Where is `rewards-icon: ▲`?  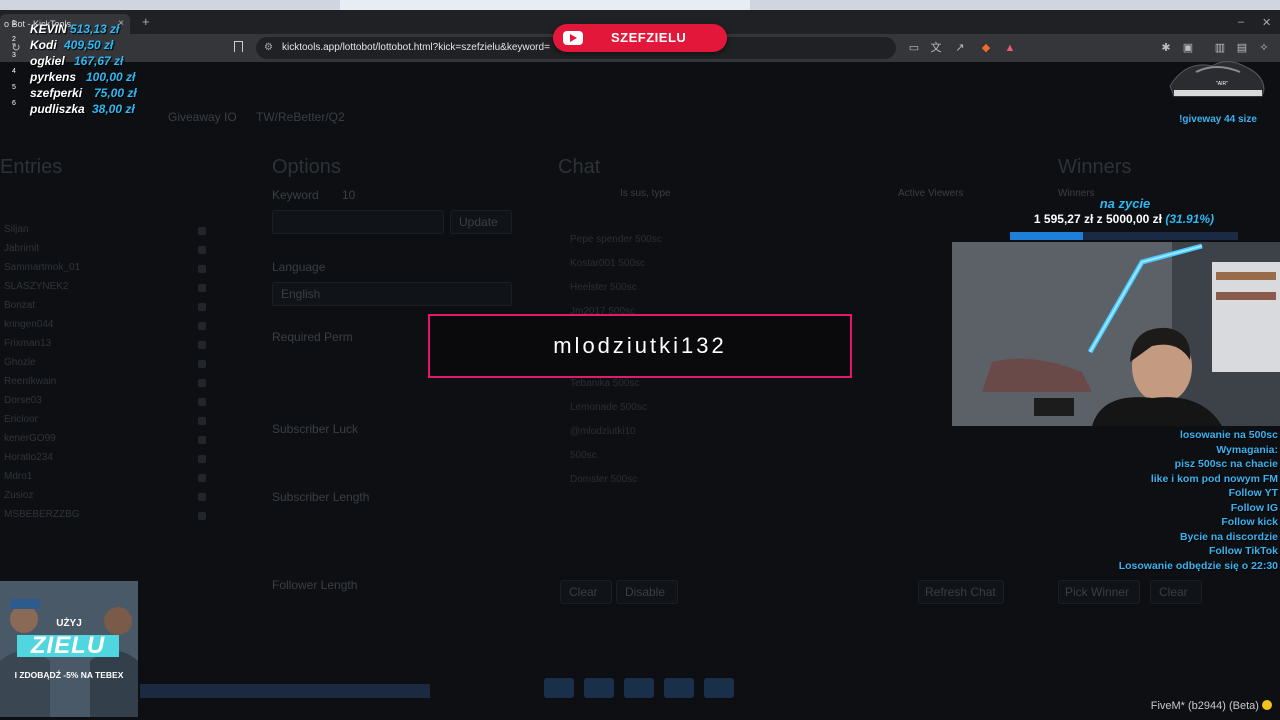
rewards-icon: ▲ is located at coordinates (1010, 48).